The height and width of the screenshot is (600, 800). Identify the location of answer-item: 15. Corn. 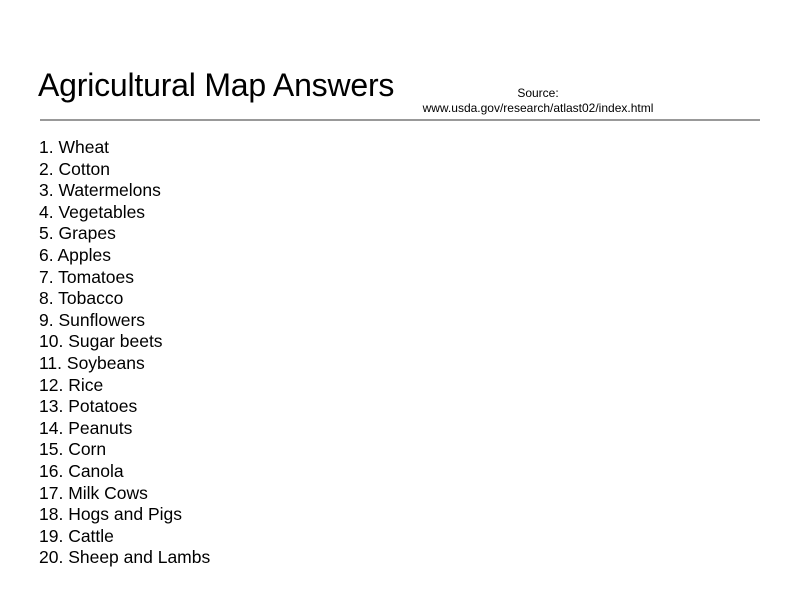
(73, 449).